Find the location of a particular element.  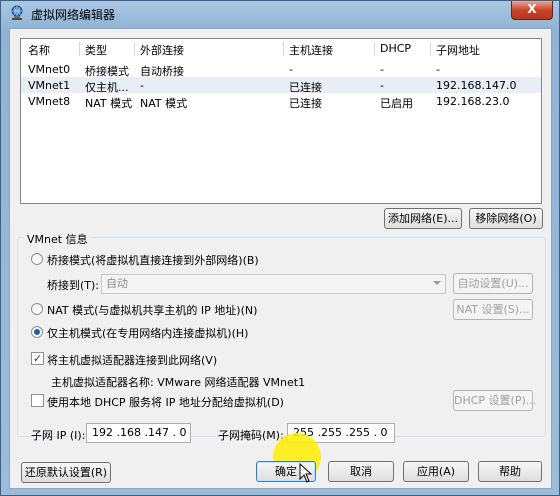

cell-host: - is located at coordinates (291, 69).